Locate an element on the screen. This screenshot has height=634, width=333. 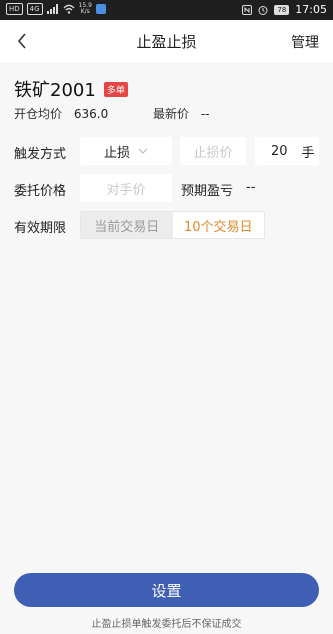
expected-pnl-value: -- is located at coordinates (251, 187).